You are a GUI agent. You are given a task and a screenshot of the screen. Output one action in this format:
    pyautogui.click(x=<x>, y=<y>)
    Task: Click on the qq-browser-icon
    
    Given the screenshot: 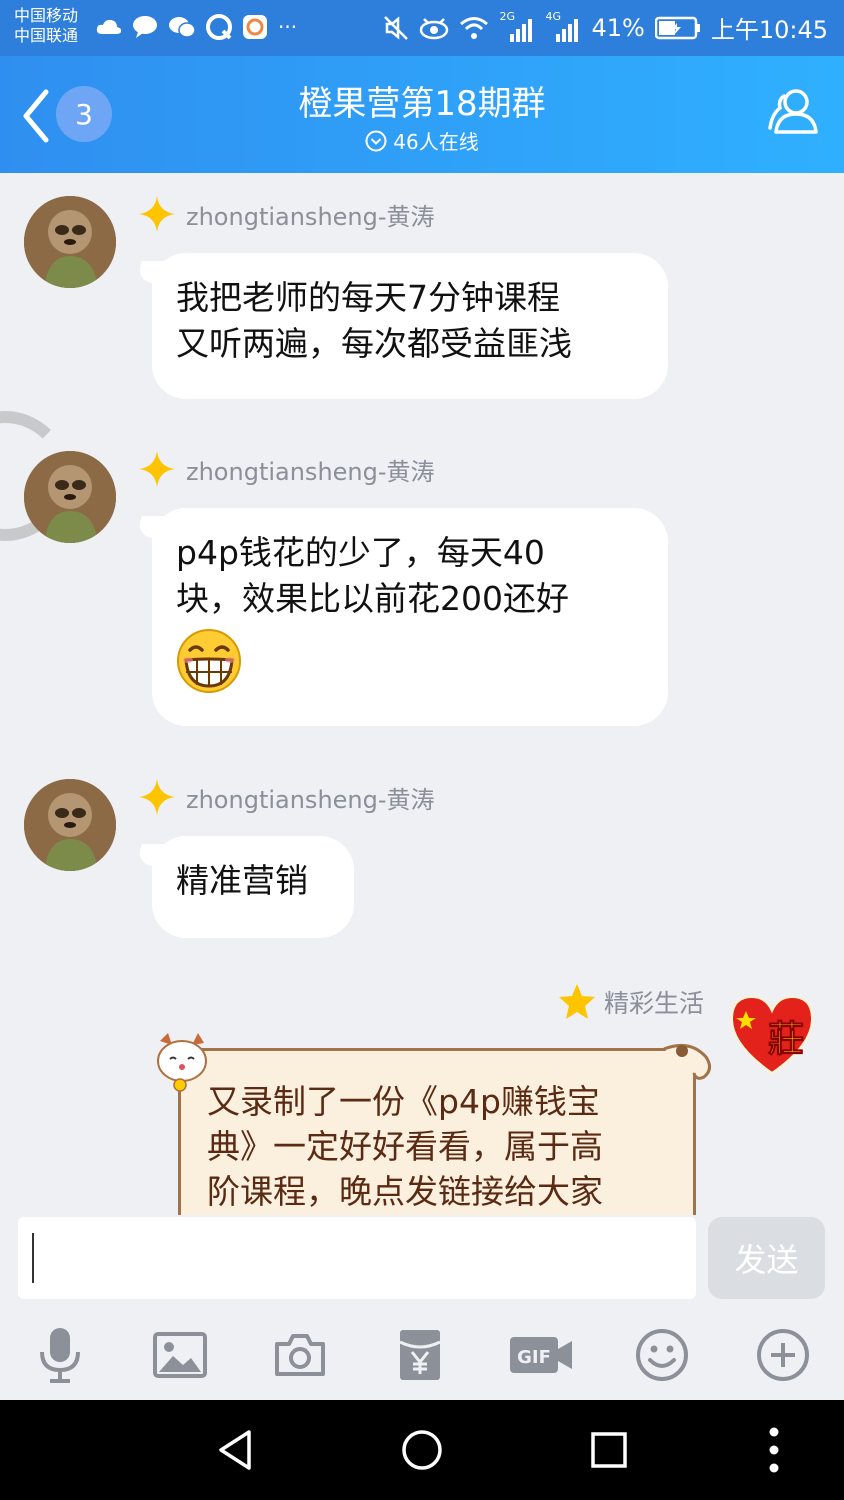 What is the action you would take?
    pyautogui.click(x=219, y=27)
    